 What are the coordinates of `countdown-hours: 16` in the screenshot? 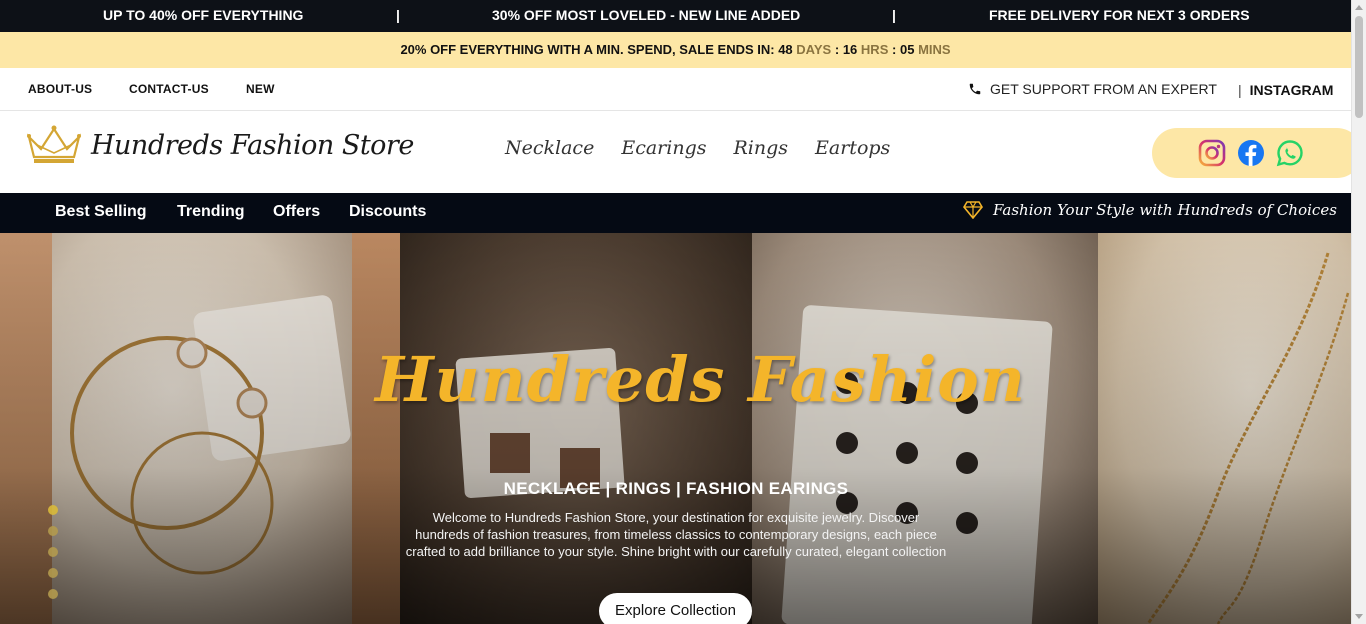 It's located at (850, 49).